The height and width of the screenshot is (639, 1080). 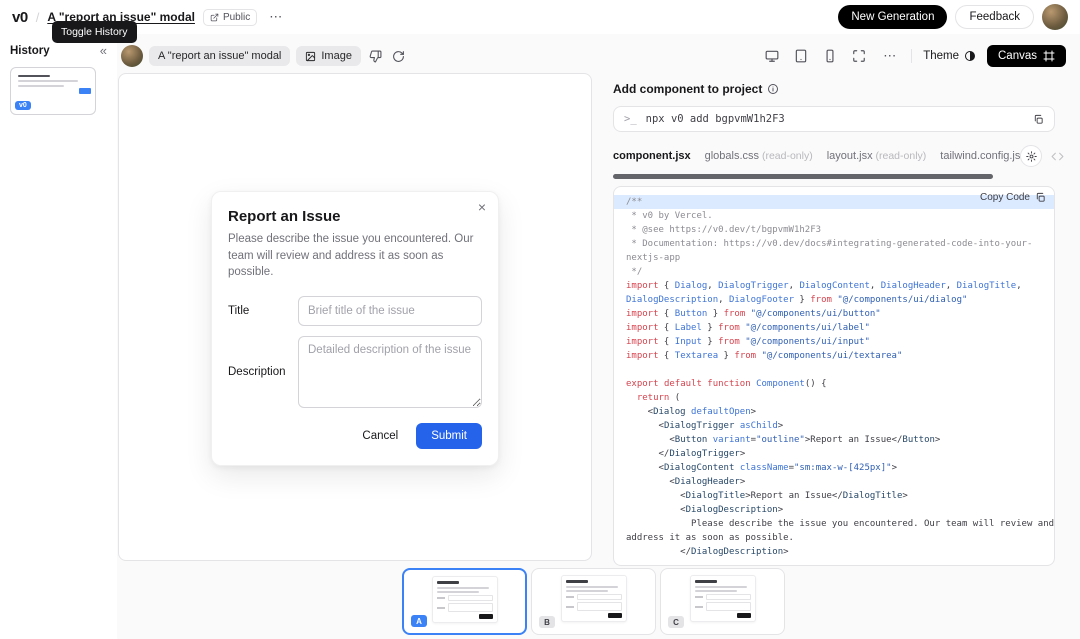 What do you see at coordinates (449, 436) in the screenshot?
I see `submit-button: Submit` at bounding box center [449, 436].